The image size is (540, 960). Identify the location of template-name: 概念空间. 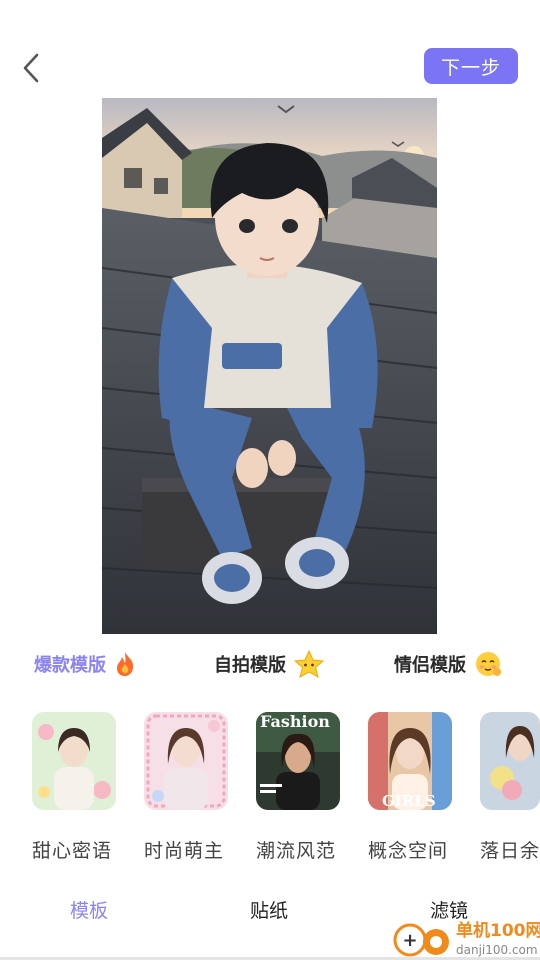
(408, 851).